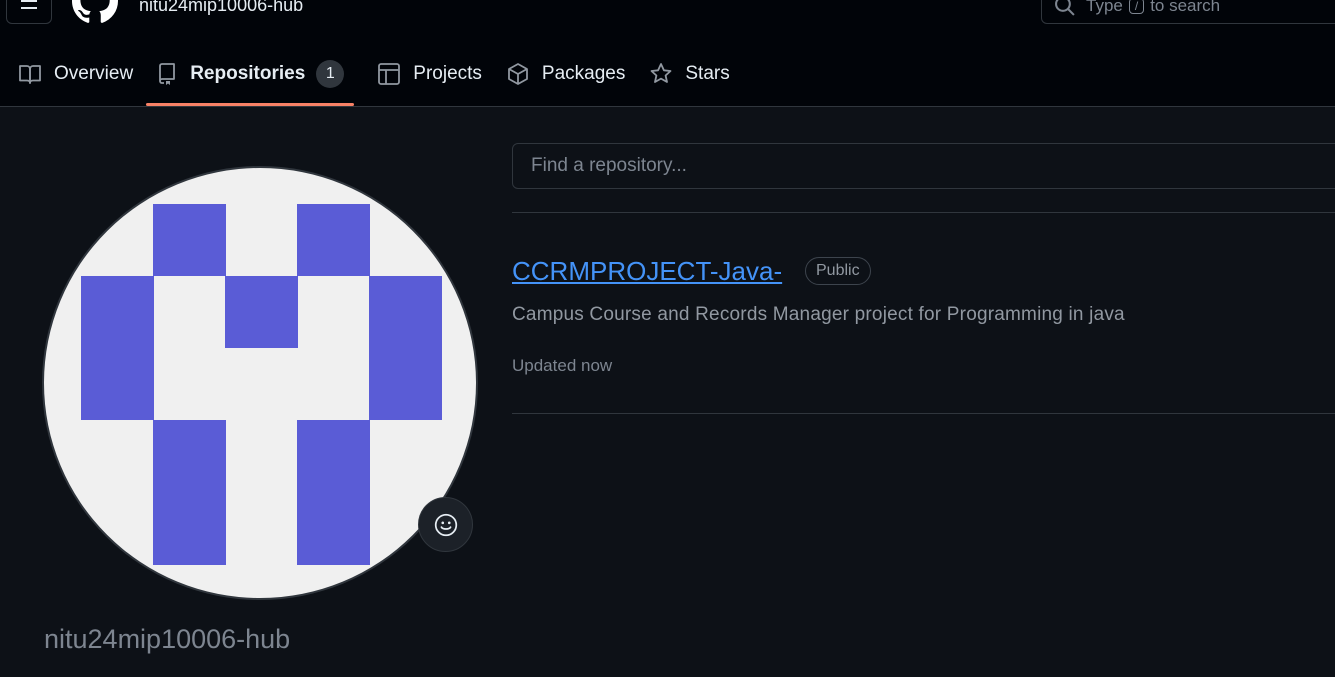  I want to click on tab-repositories-label: Repositories, so click(248, 73).